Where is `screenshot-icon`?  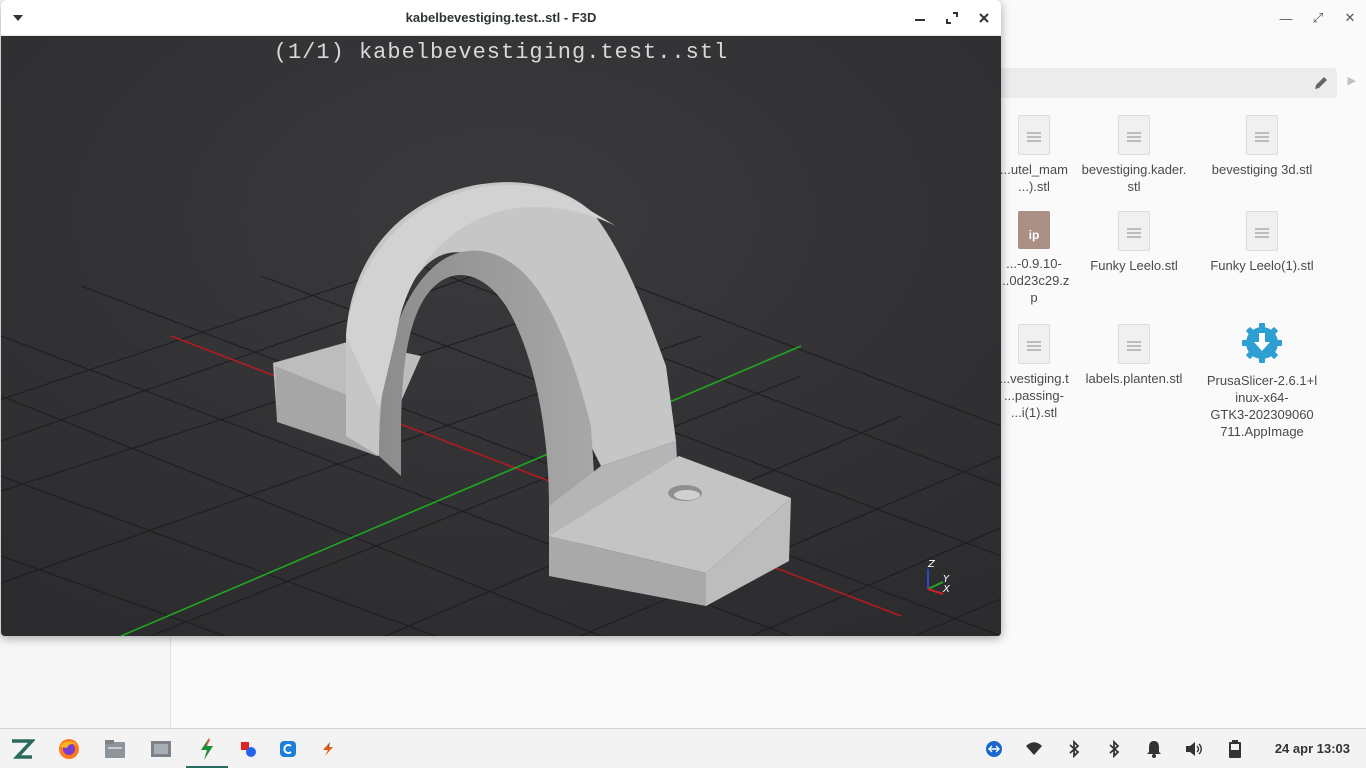 screenshot-icon is located at coordinates (161, 749).